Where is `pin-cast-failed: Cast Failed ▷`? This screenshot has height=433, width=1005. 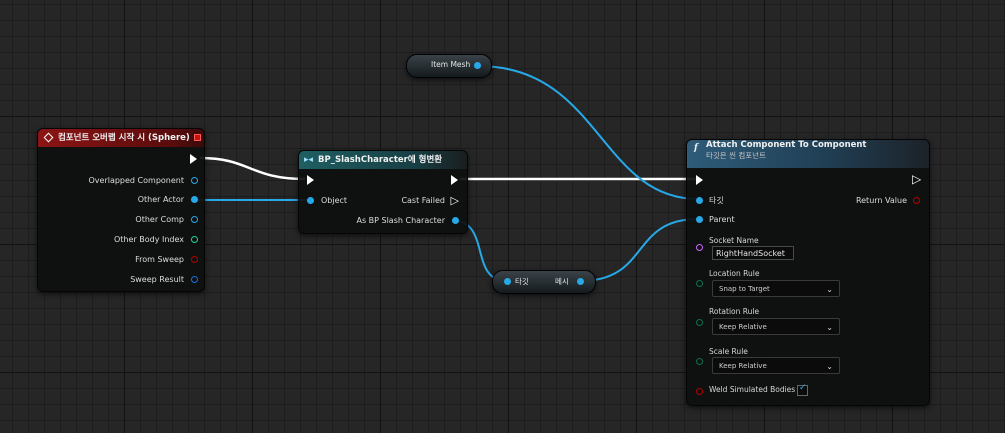 pin-cast-failed: Cast Failed ▷ is located at coordinates (430, 201).